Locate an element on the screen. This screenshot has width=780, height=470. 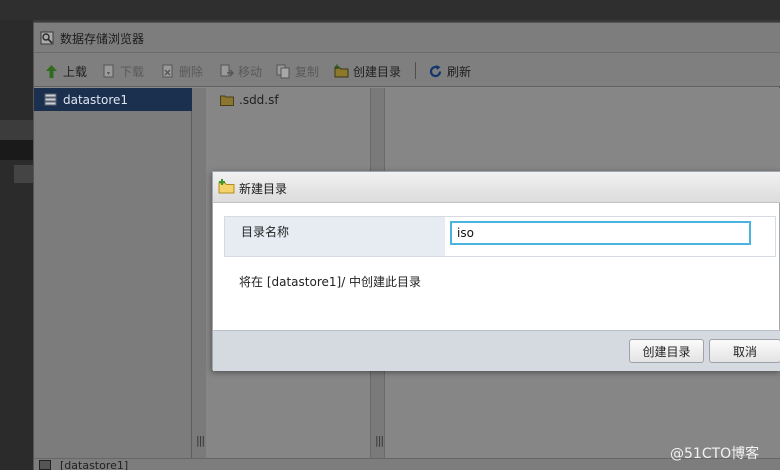
refresh-label: 刷新 is located at coordinates (459, 71).